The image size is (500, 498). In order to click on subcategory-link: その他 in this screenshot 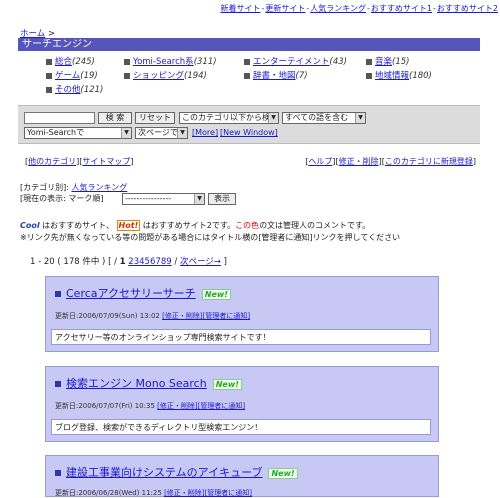, I will do `click(68, 90)`.